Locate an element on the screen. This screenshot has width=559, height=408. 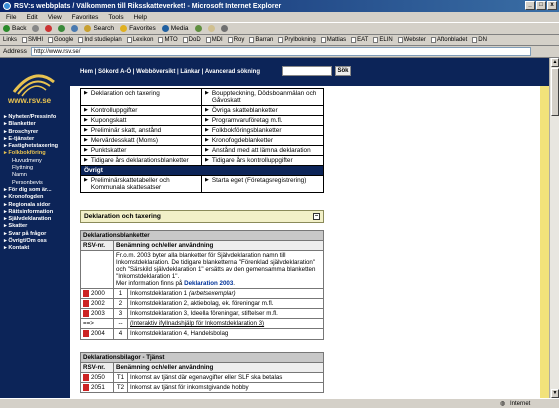
link-smhi: SMHI is located at coordinates (32, 40).